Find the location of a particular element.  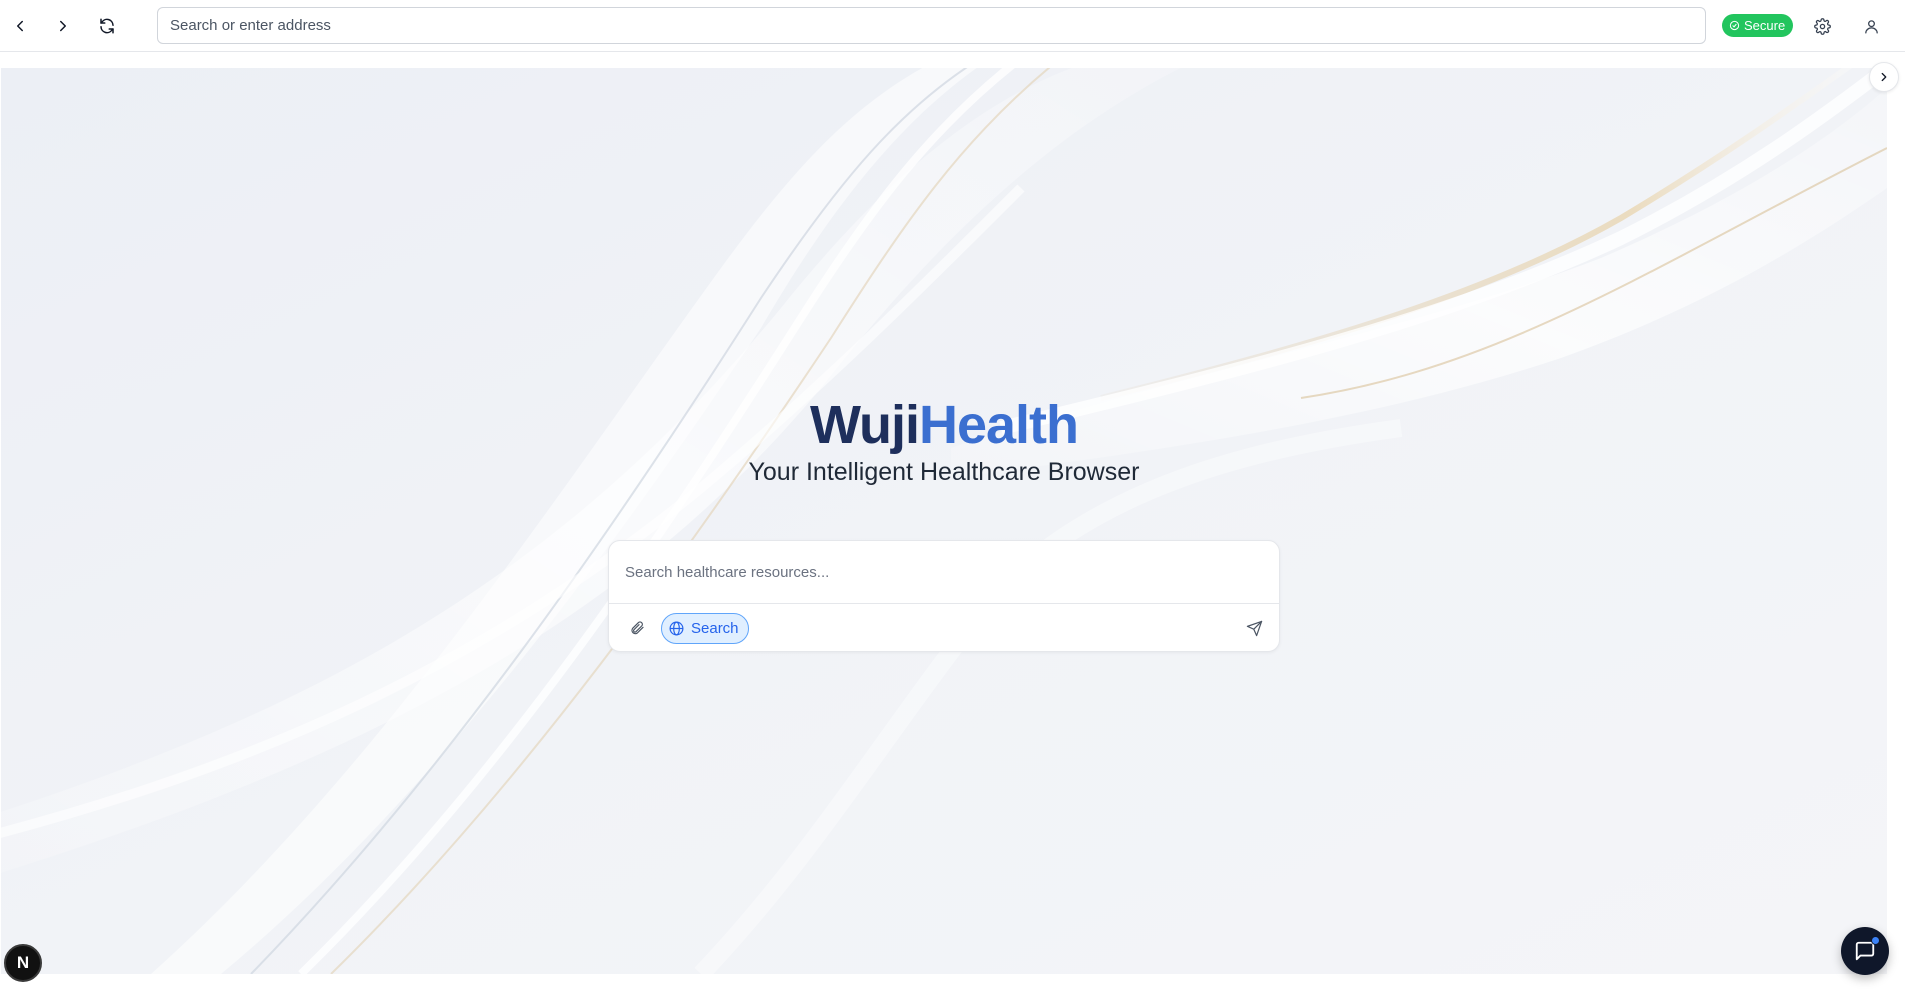

chevron-left-icon is located at coordinates (20, 26).